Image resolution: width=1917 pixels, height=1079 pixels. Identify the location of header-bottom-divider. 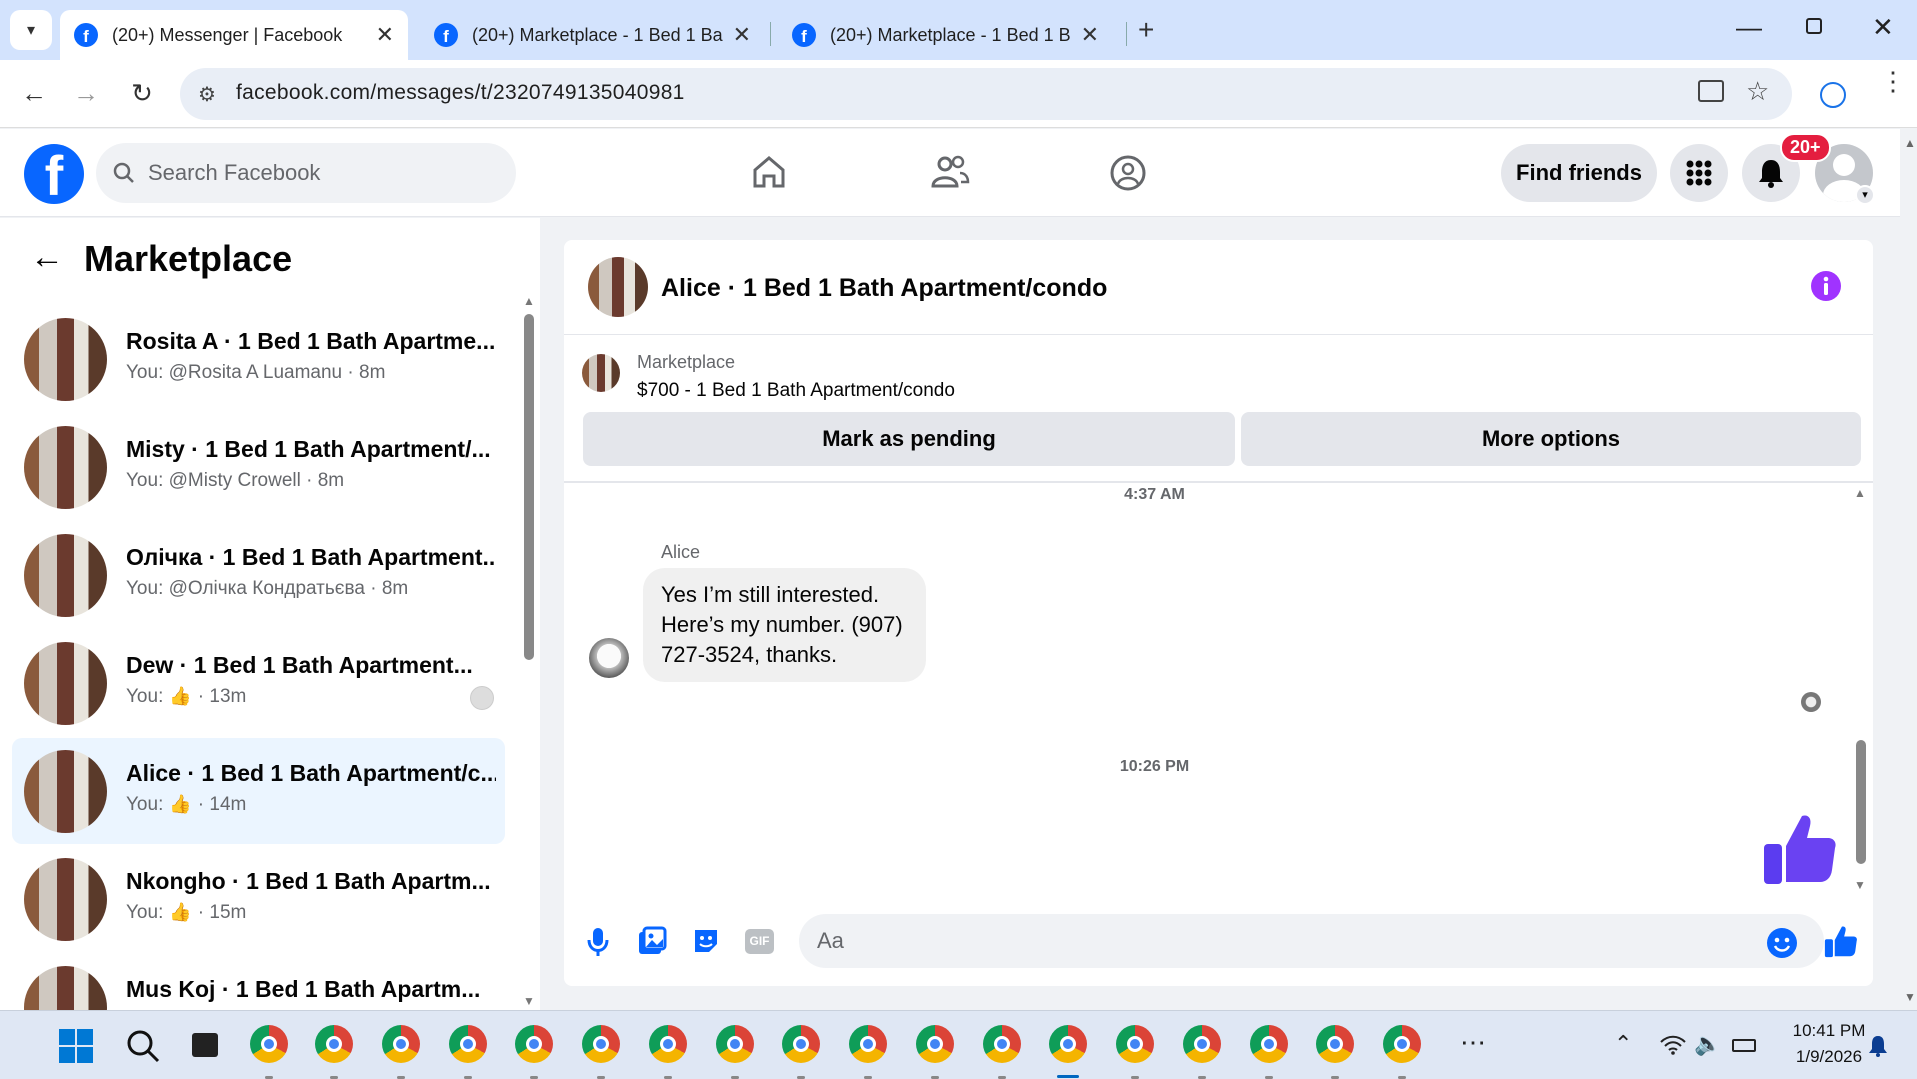
(1218, 482).